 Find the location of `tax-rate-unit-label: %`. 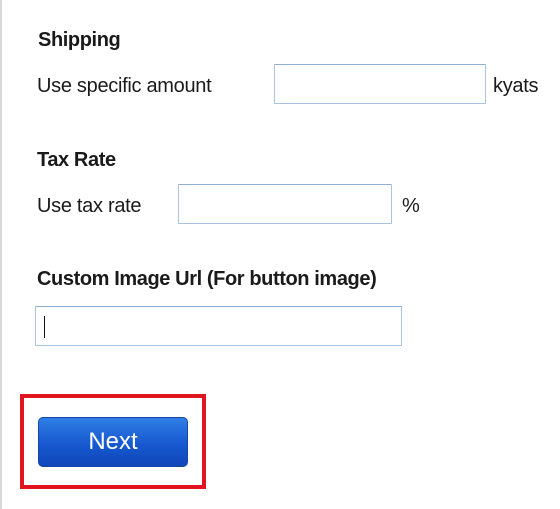

tax-rate-unit-label: % is located at coordinates (411, 206).